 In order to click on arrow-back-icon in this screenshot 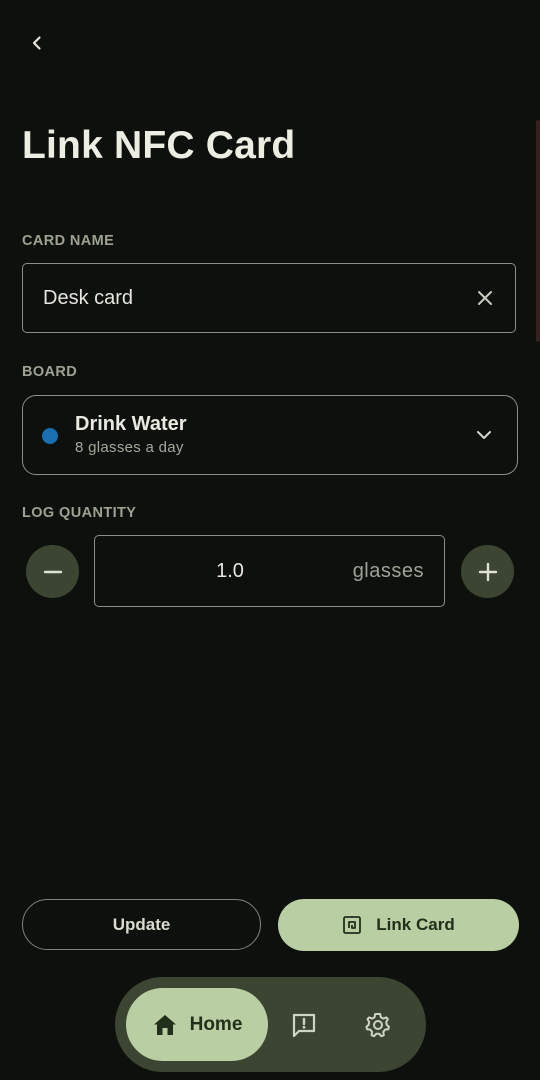, I will do `click(36, 43)`.